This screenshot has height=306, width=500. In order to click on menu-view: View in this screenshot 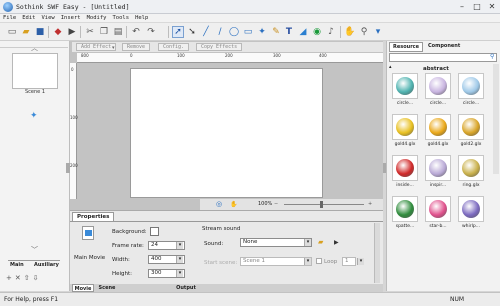, I will do `click(48, 18)`.